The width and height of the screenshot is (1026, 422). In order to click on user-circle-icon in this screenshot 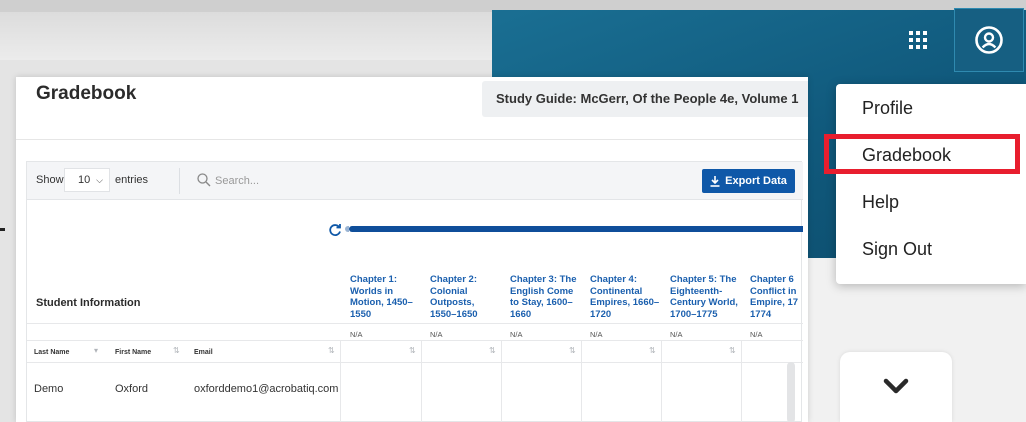, I will do `click(989, 40)`.